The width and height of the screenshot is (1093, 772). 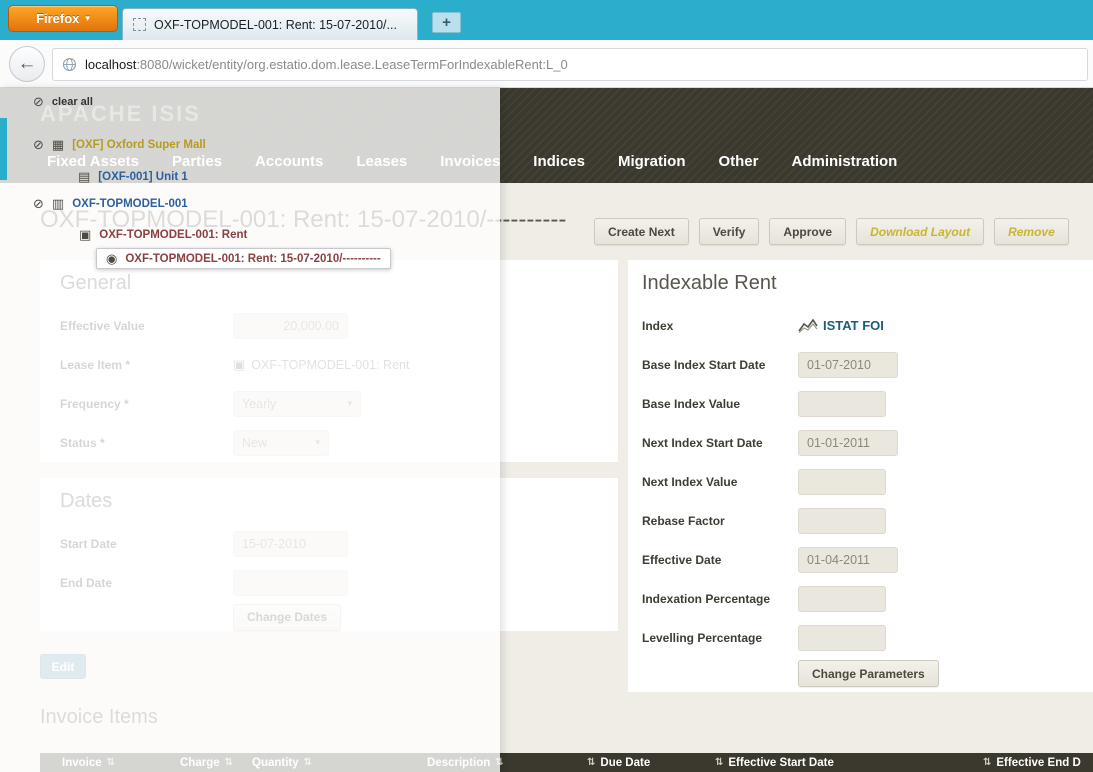 I want to click on index-row: Index ISTAT FOI, so click(x=860, y=325).